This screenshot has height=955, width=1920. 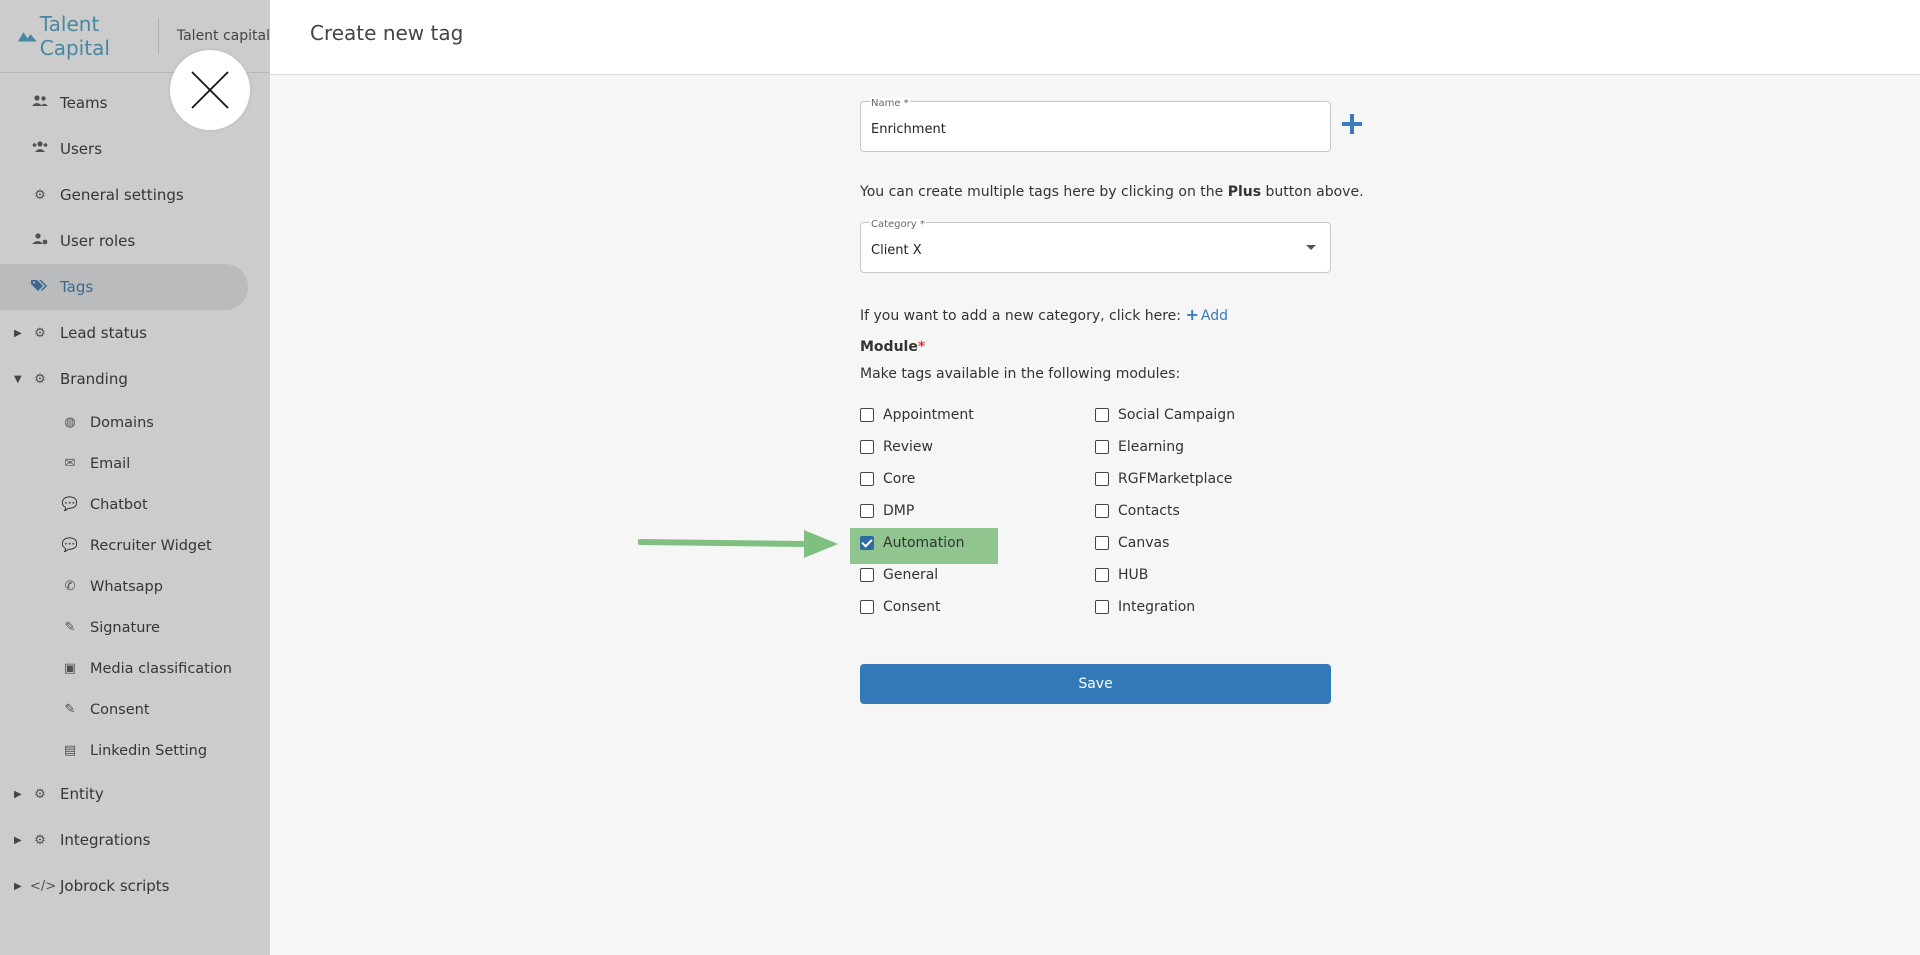 What do you see at coordinates (1352, 124) in the screenshot?
I see `add-tag-plus-icon` at bounding box center [1352, 124].